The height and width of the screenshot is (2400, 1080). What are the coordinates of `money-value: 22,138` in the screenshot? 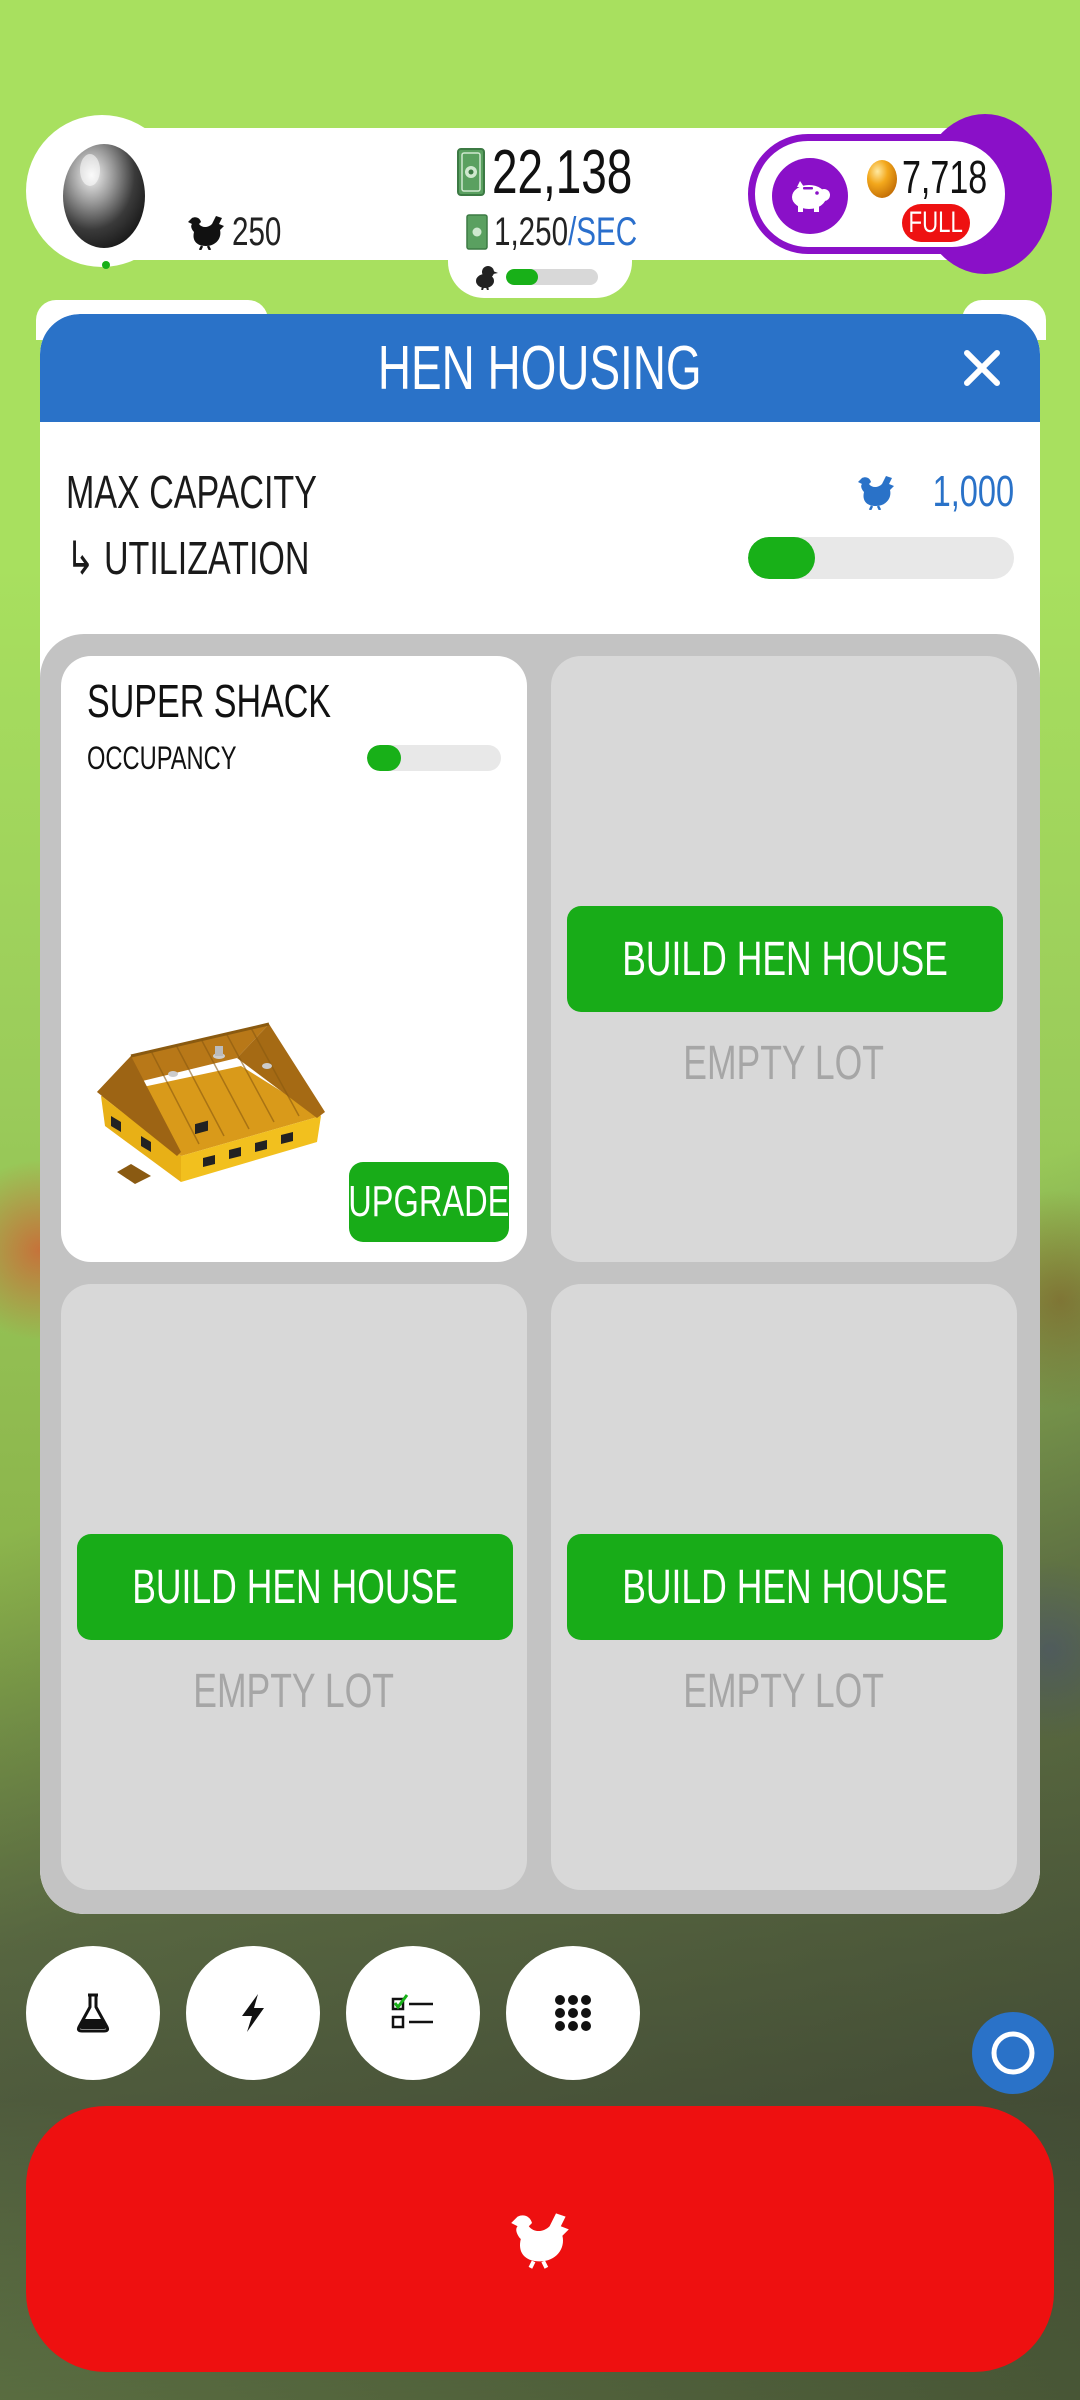 It's located at (562, 172).